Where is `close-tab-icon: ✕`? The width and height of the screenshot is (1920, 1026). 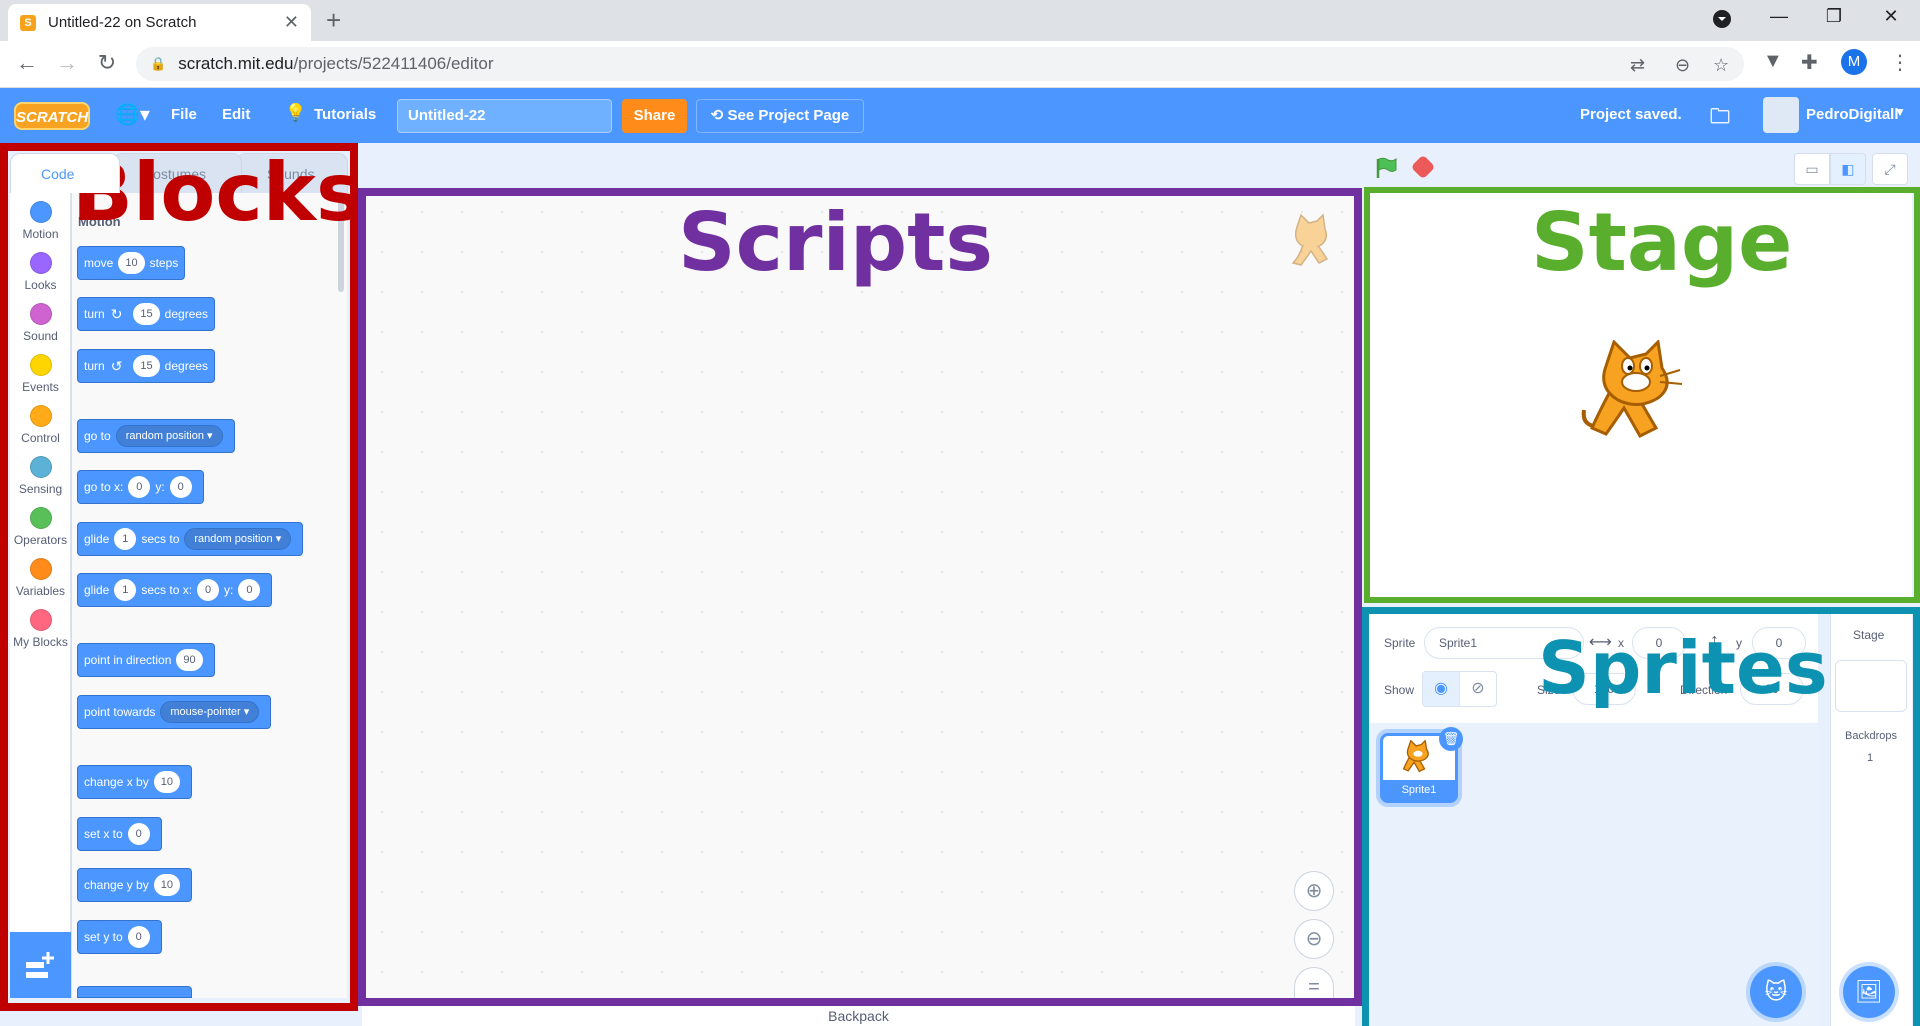
close-tab-icon: ✕ is located at coordinates (291, 22).